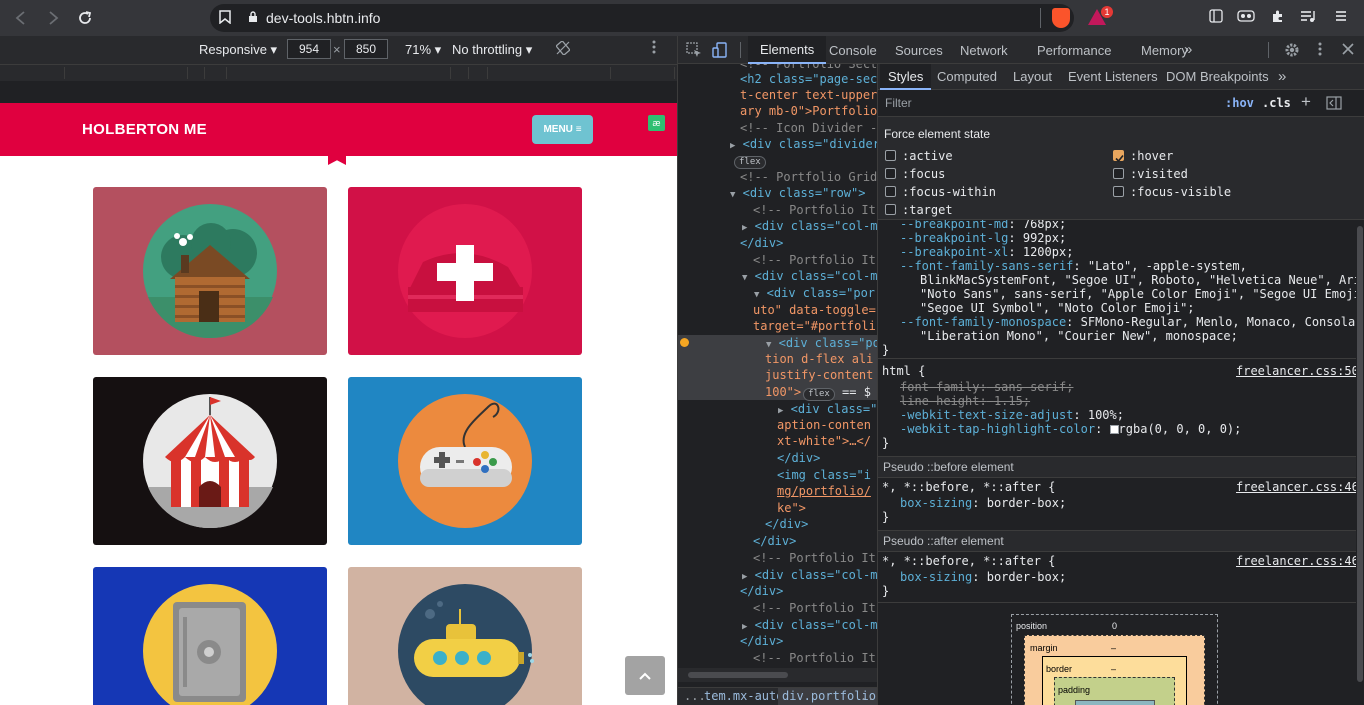 The width and height of the screenshot is (1364, 705). Describe the element at coordinates (824, 475) in the screenshot. I see `dom-line: <img class="i` at that location.